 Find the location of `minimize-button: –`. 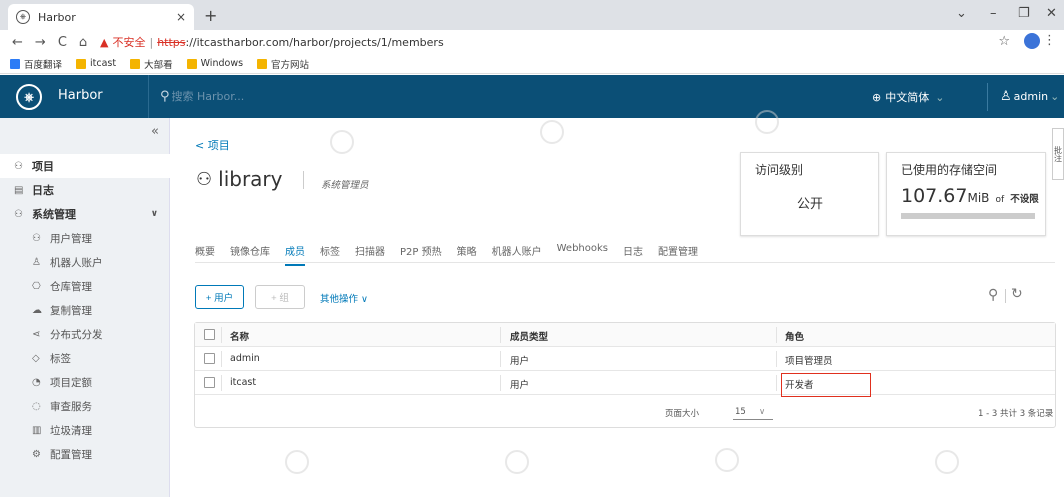

minimize-button: – is located at coordinates (993, 13).